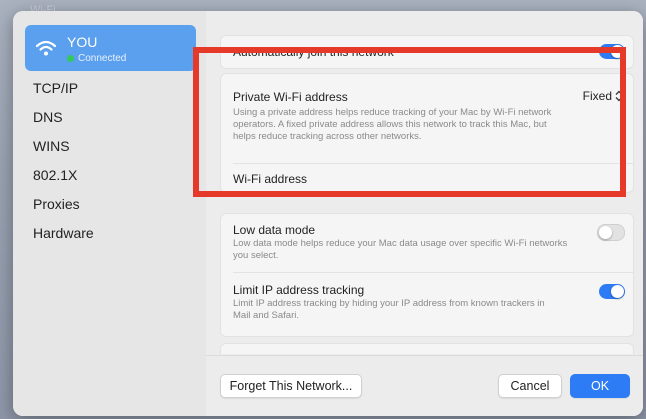 Image resolution: width=646 pixels, height=419 pixels. Describe the element at coordinates (270, 179) in the screenshot. I see `wifi-address-label: Wi-Fi address` at that location.